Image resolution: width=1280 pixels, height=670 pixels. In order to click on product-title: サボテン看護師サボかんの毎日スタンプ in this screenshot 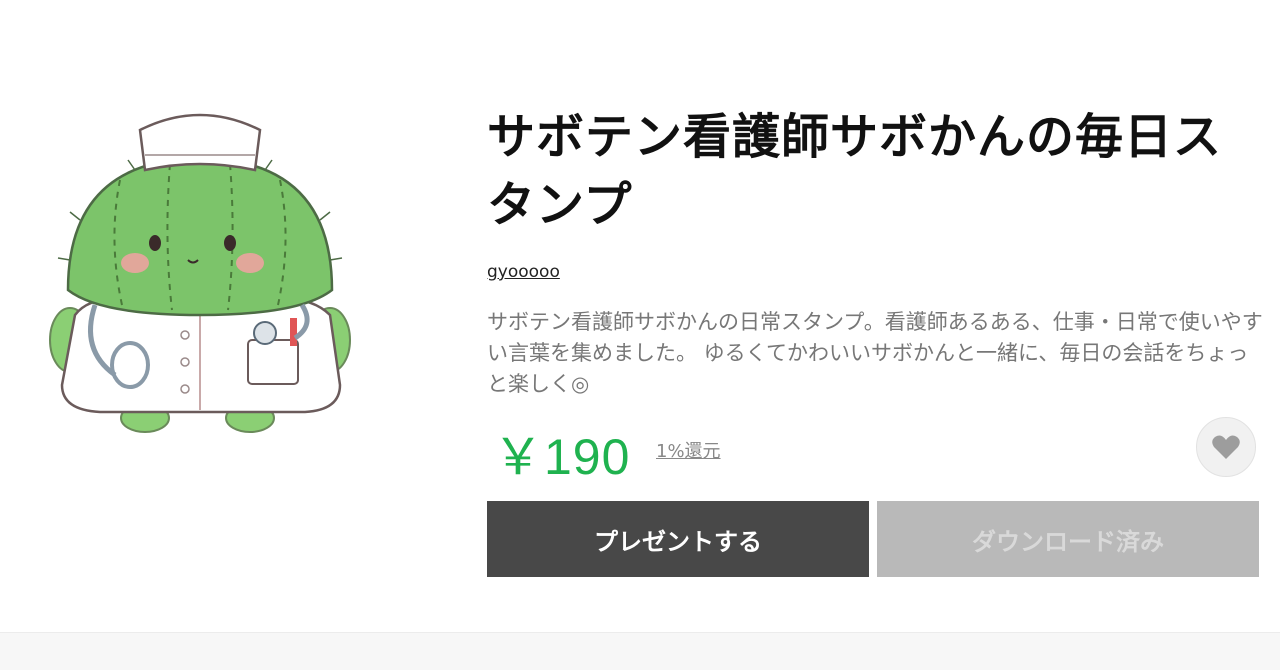, I will do `click(855, 171)`.